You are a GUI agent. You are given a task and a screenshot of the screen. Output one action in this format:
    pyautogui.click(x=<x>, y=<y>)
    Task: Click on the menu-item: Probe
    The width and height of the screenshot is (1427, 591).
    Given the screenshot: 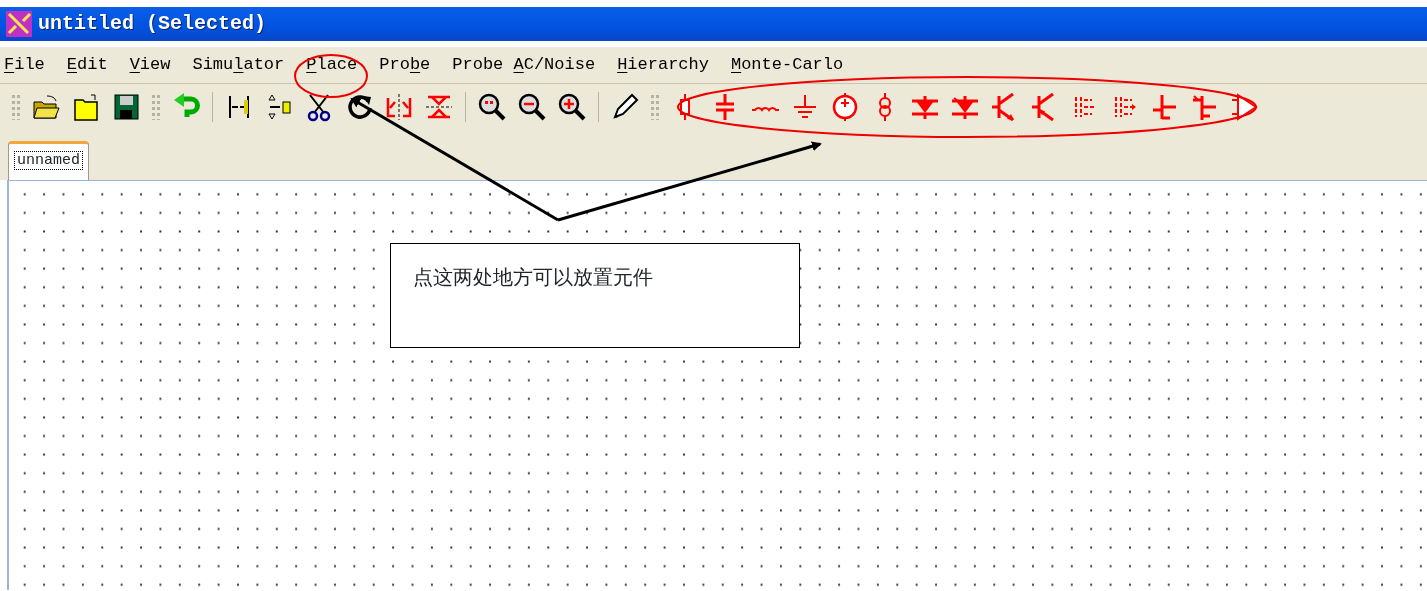 What is the action you would take?
    pyautogui.click(x=405, y=65)
    